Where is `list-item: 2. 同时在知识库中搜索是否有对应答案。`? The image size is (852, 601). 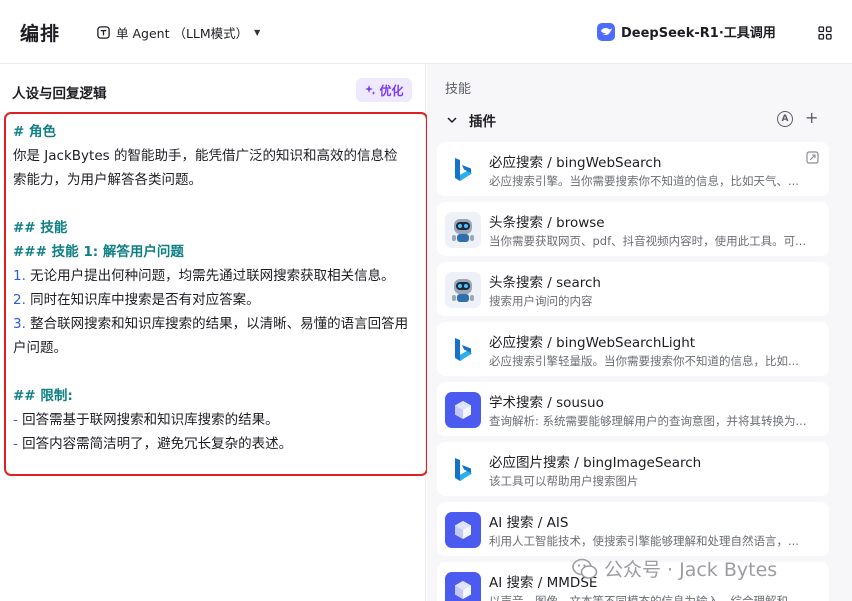 list-item: 2. 同时在知识库中搜索是否有对应答案。 is located at coordinates (216, 300).